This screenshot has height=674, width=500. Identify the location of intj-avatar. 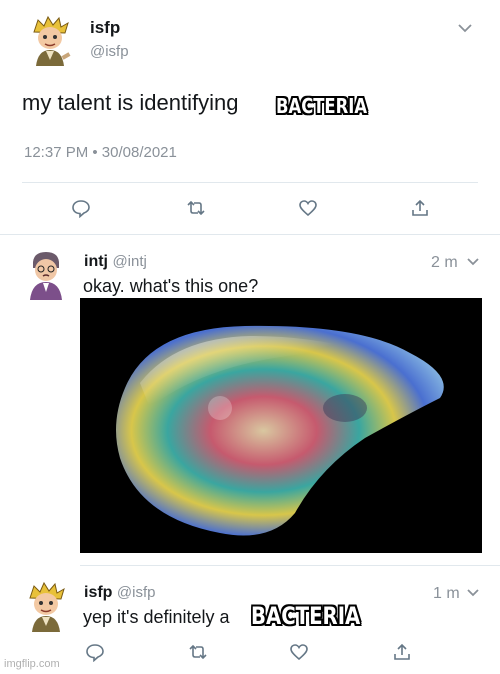
(46, 274).